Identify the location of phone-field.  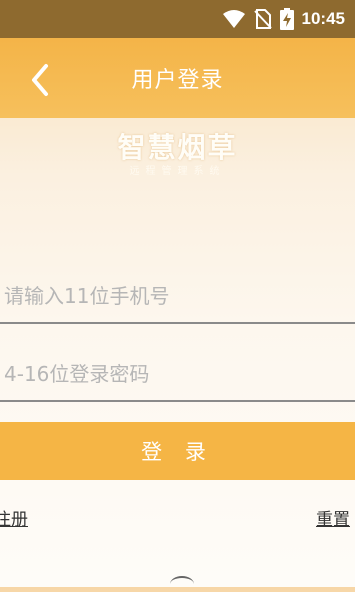
(177, 297).